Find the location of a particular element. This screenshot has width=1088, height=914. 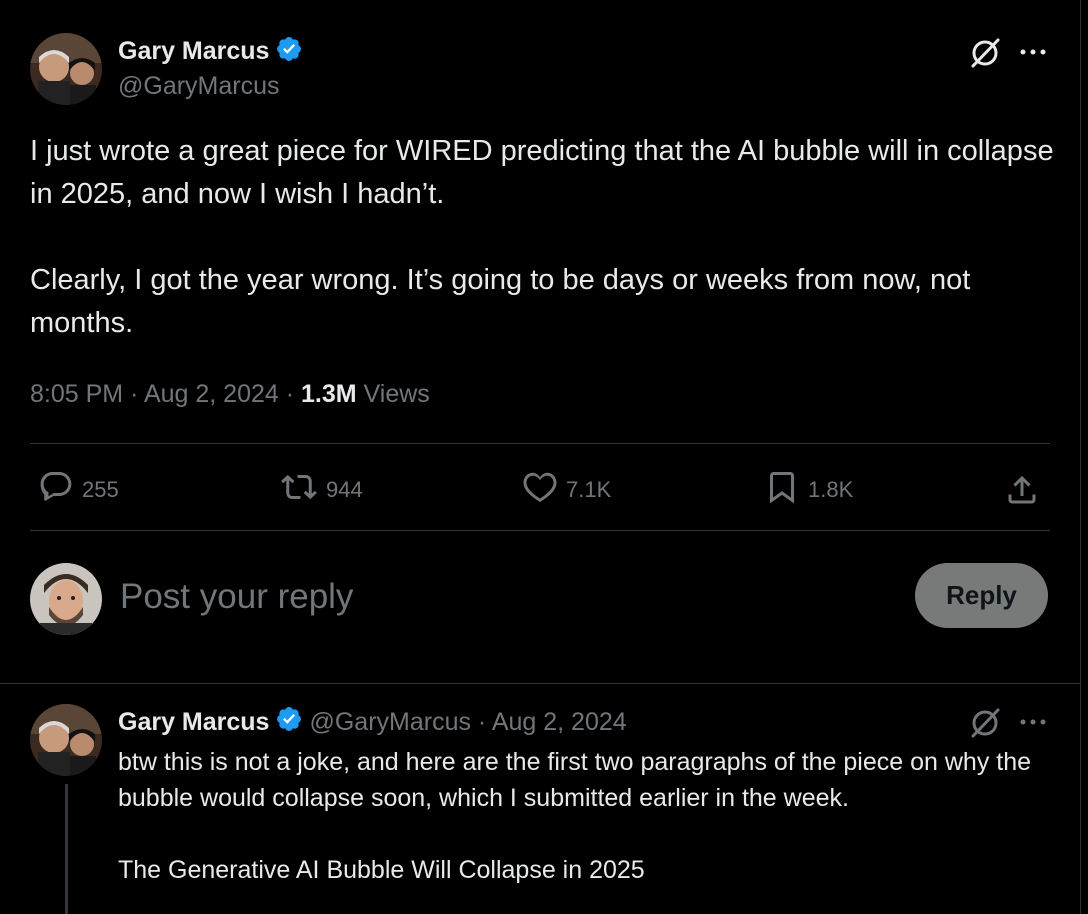

post-timestamp: 8:05 PM · Aug 2, 2024 · is located at coordinates (165, 394).